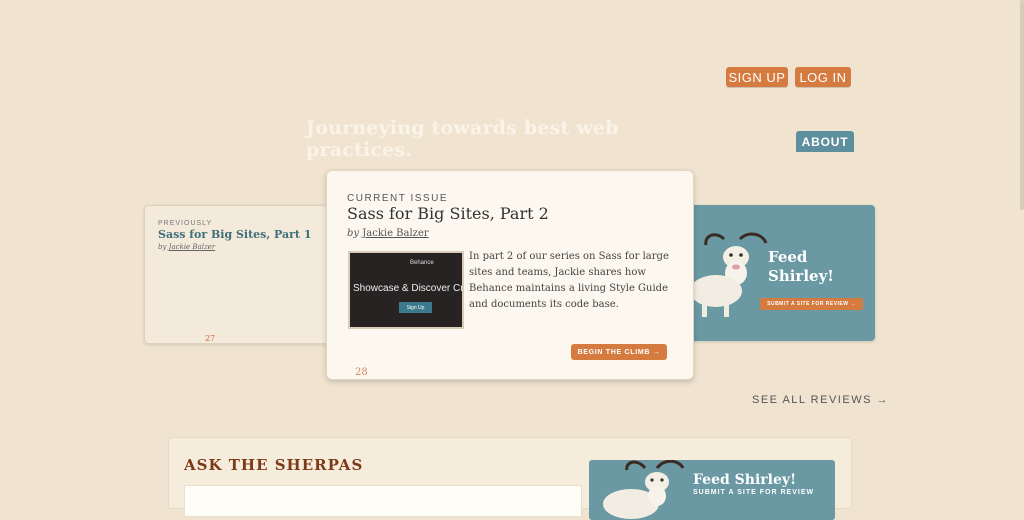 Image resolution: width=1024 pixels, height=520 pixels. I want to click on previous-issue-byline: by Jackie Balzer, so click(186, 247).